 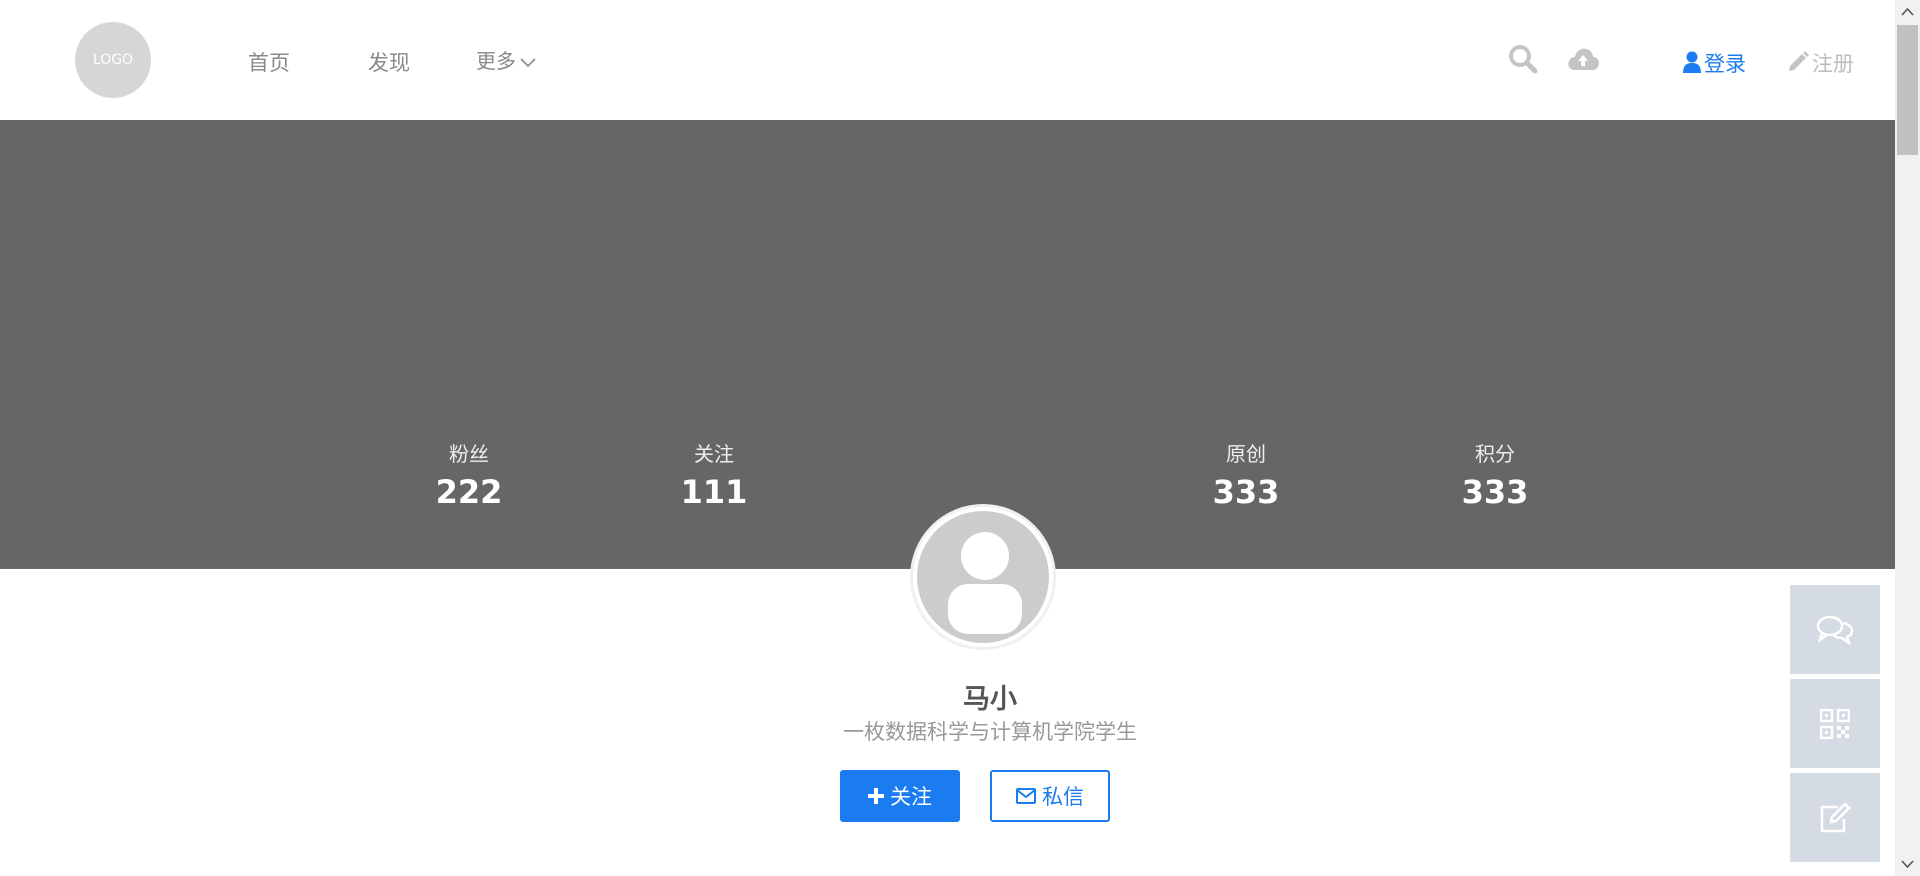 I want to click on stat-following-label: 关注, so click(x=714, y=454).